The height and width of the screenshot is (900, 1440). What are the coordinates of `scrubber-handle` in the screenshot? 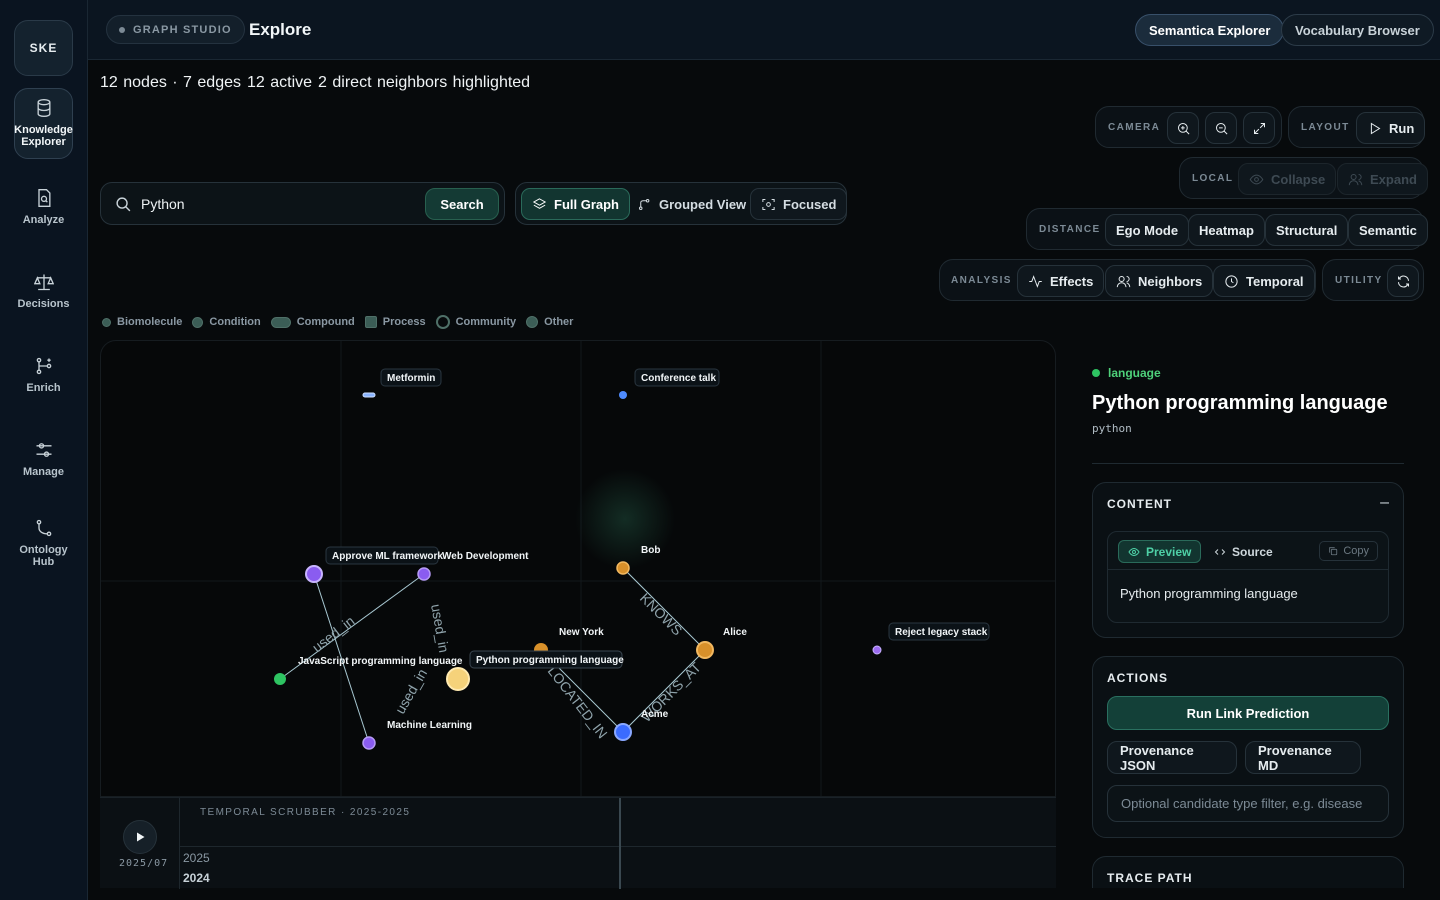 It's located at (620, 843).